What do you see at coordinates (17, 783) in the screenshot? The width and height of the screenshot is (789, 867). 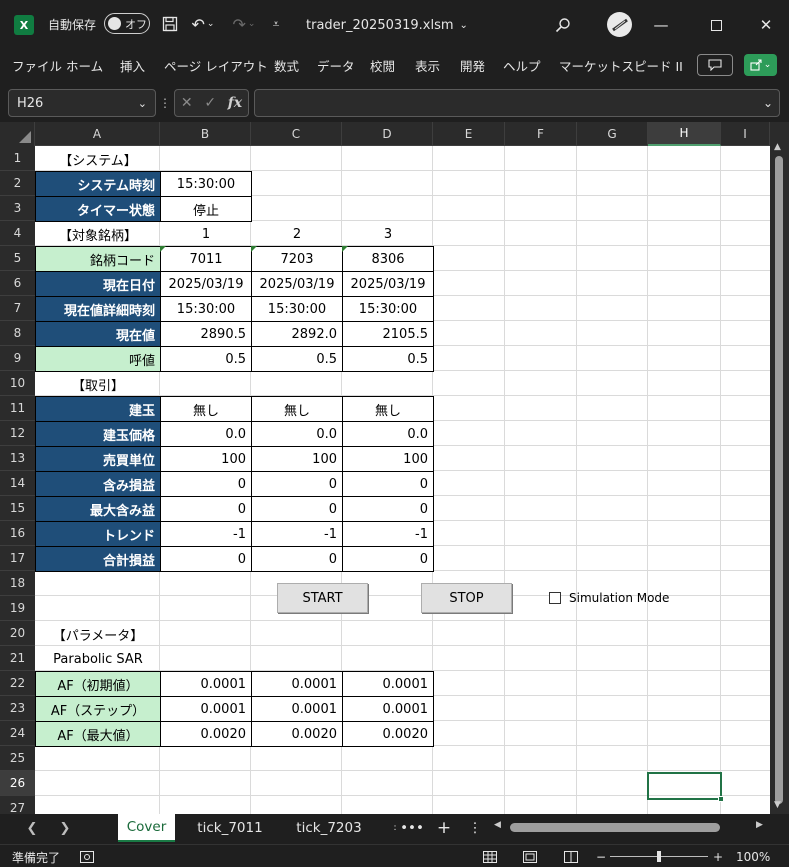 I see `row-header-26: 26` at bounding box center [17, 783].